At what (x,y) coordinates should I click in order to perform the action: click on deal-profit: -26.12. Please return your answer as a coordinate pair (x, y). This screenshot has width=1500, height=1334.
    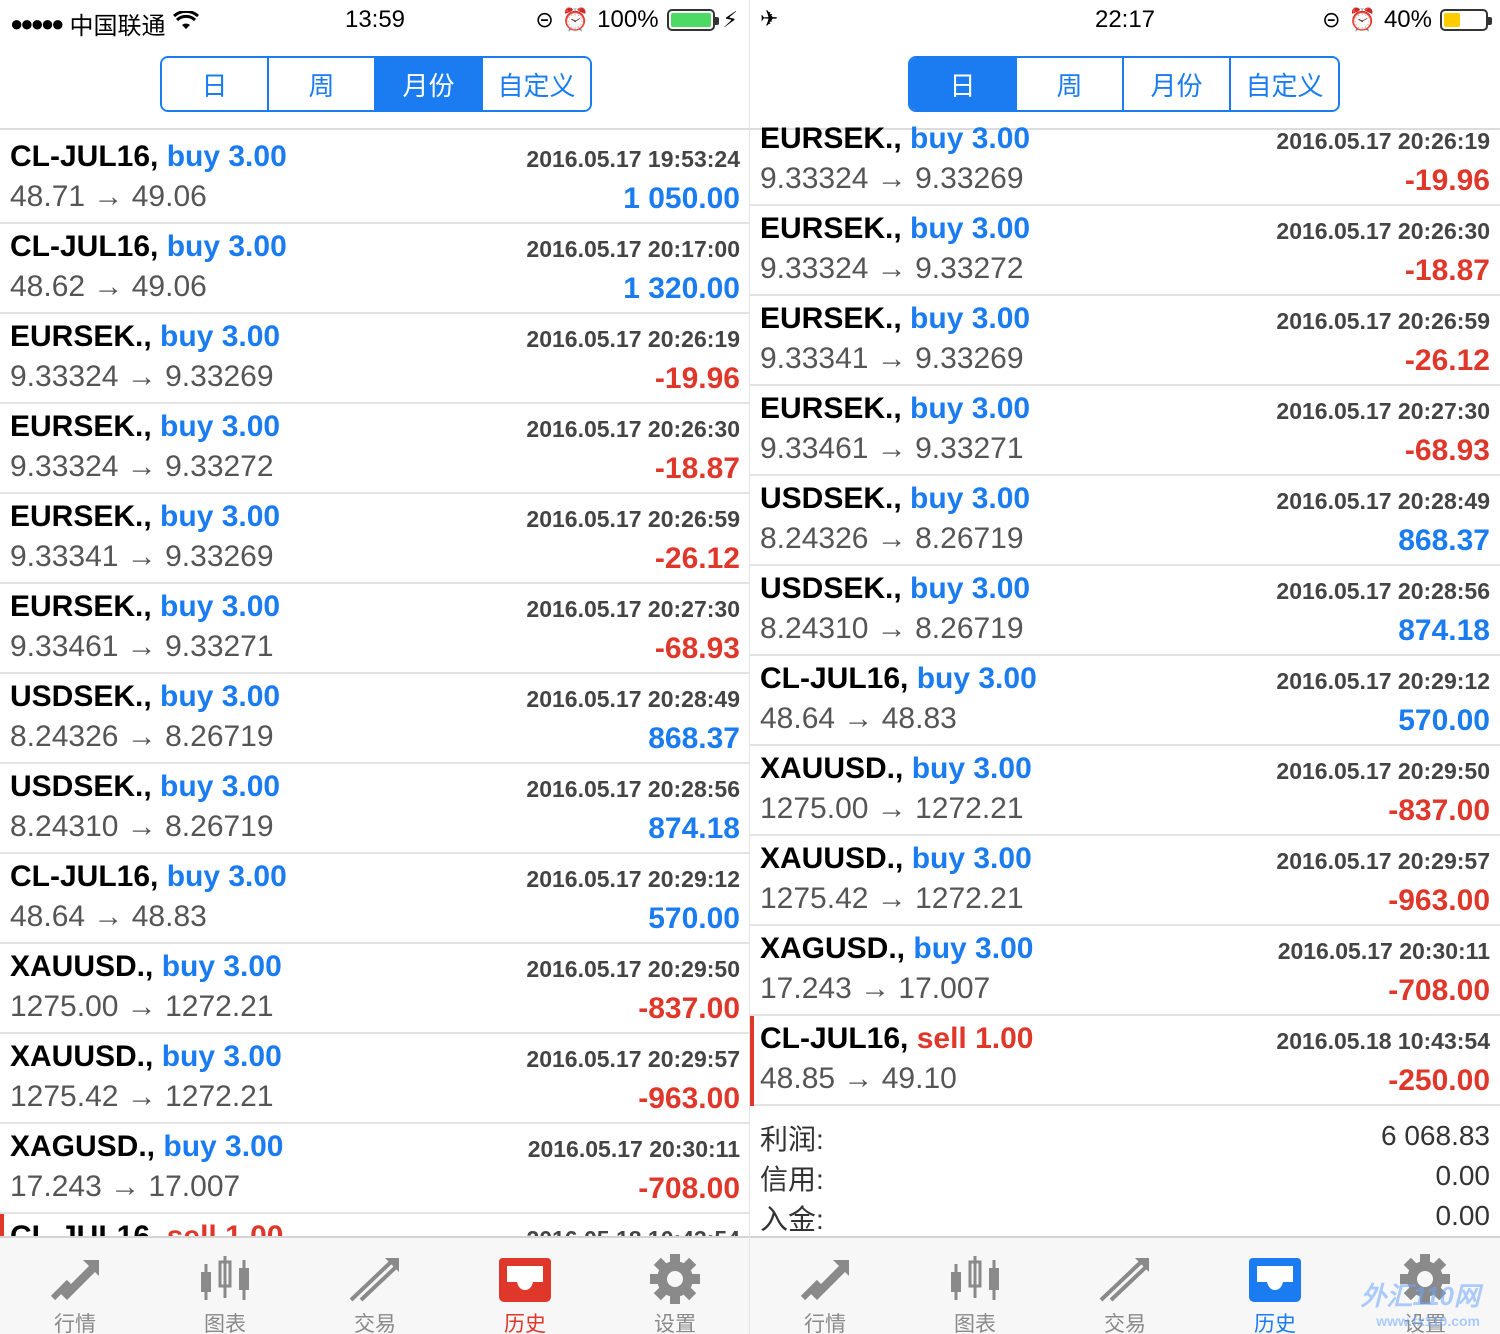
    Looking at the image, I should click on (697, 558).